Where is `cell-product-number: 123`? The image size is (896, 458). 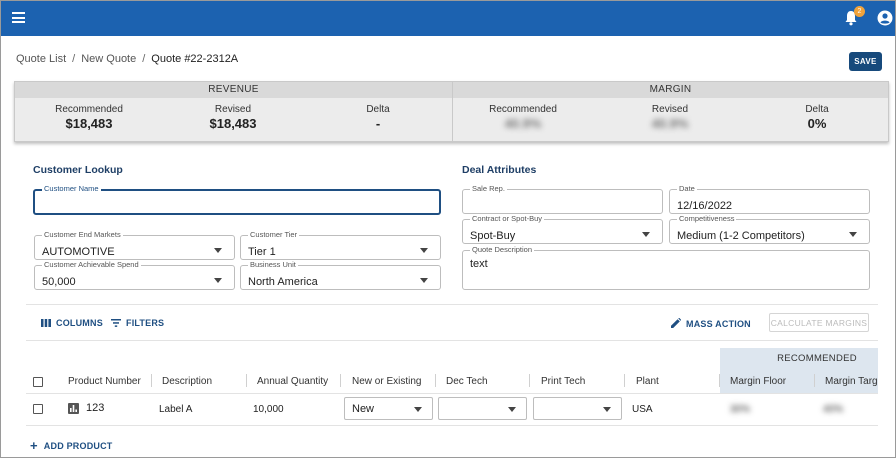
cell-product-number: 123 is located at coordinates (95, 408).